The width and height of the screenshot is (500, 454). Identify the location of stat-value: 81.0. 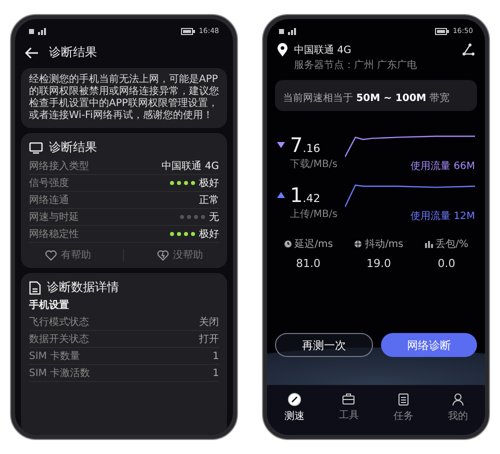
(308, 263).